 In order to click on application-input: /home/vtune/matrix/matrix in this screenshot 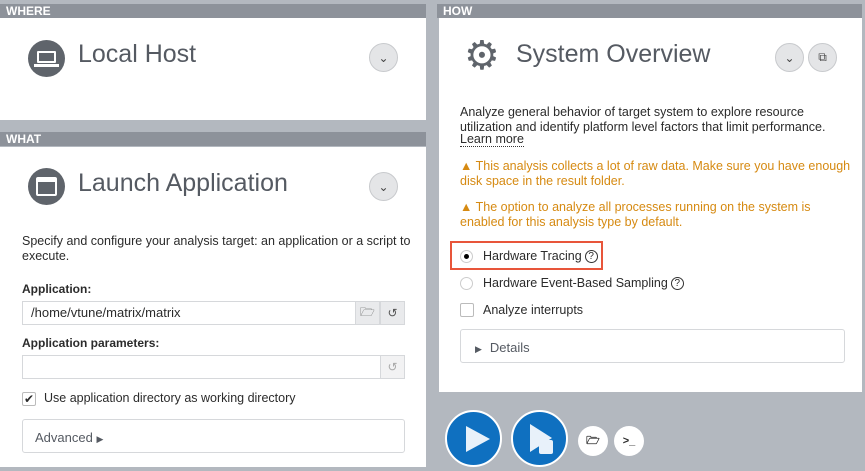, I will do `click(189, 313)`.